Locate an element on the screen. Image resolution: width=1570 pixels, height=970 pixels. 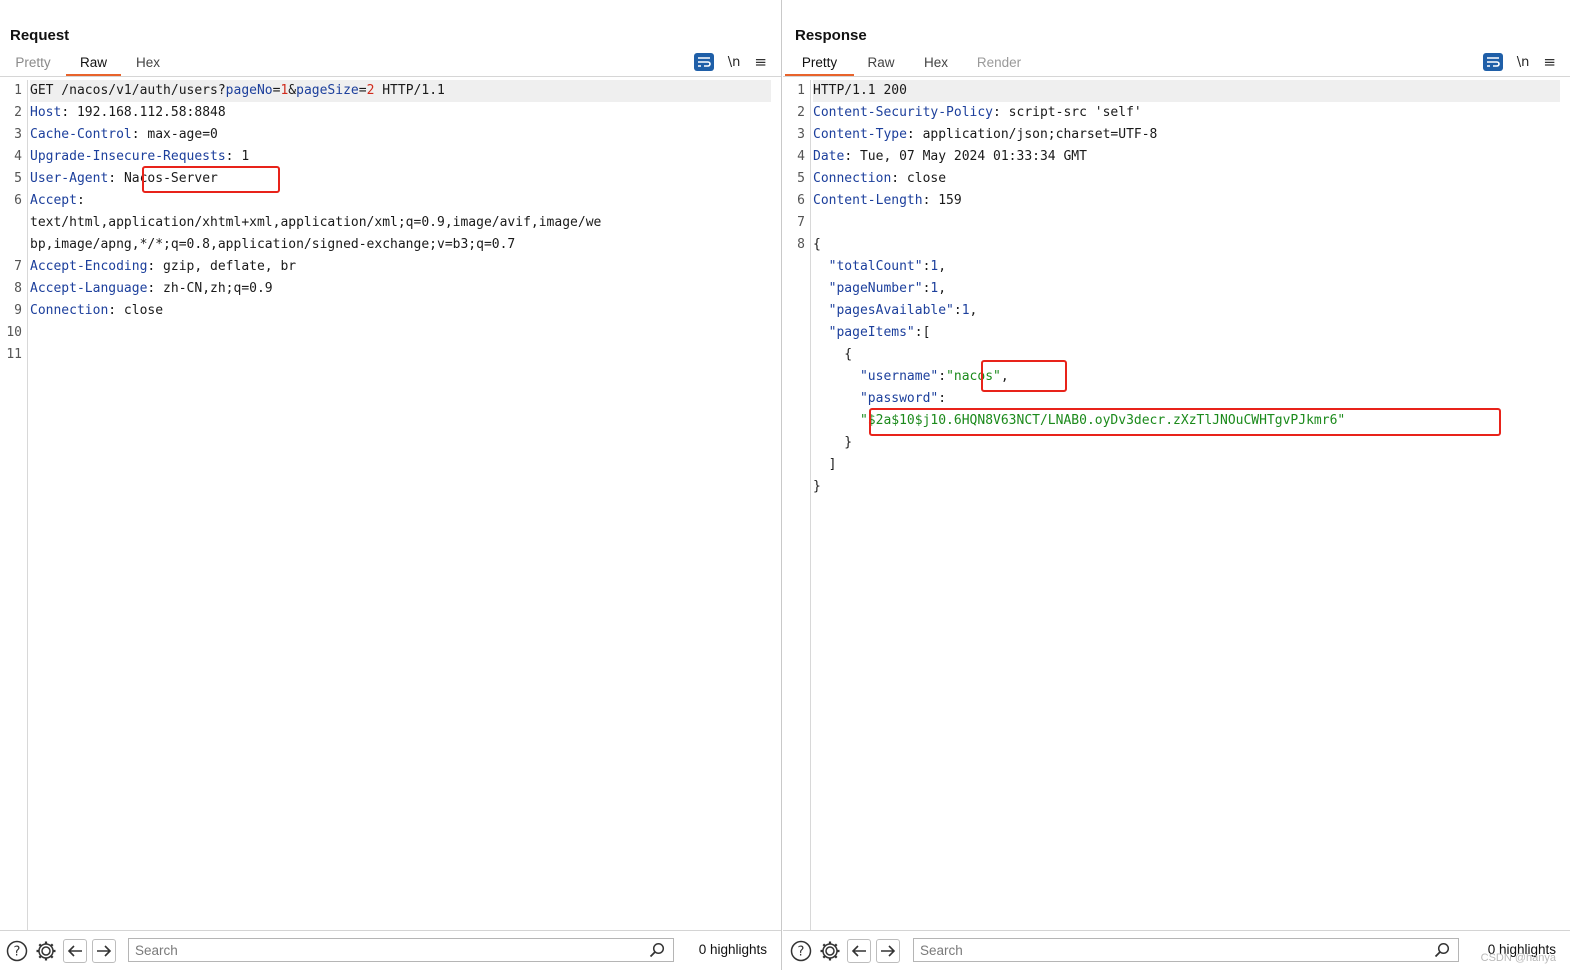
tab-render: Render is located at coordinates (999, 64).